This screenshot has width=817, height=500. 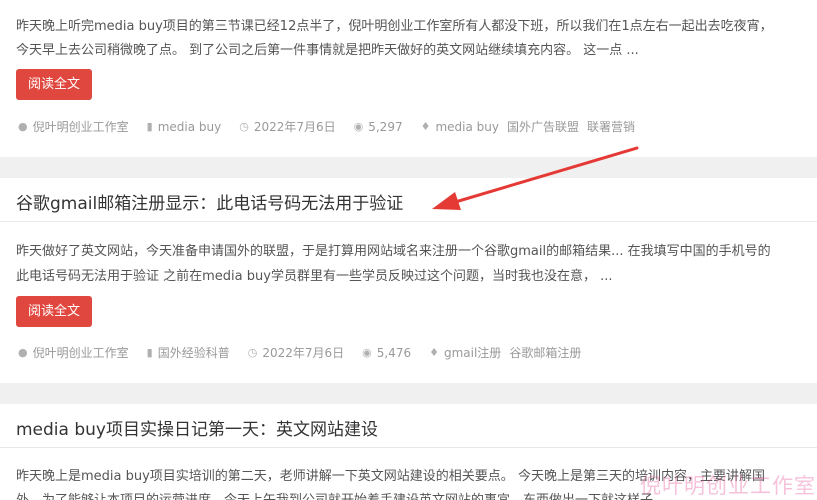 I want to click on annotation-arrow, so click(x=535, y=178).